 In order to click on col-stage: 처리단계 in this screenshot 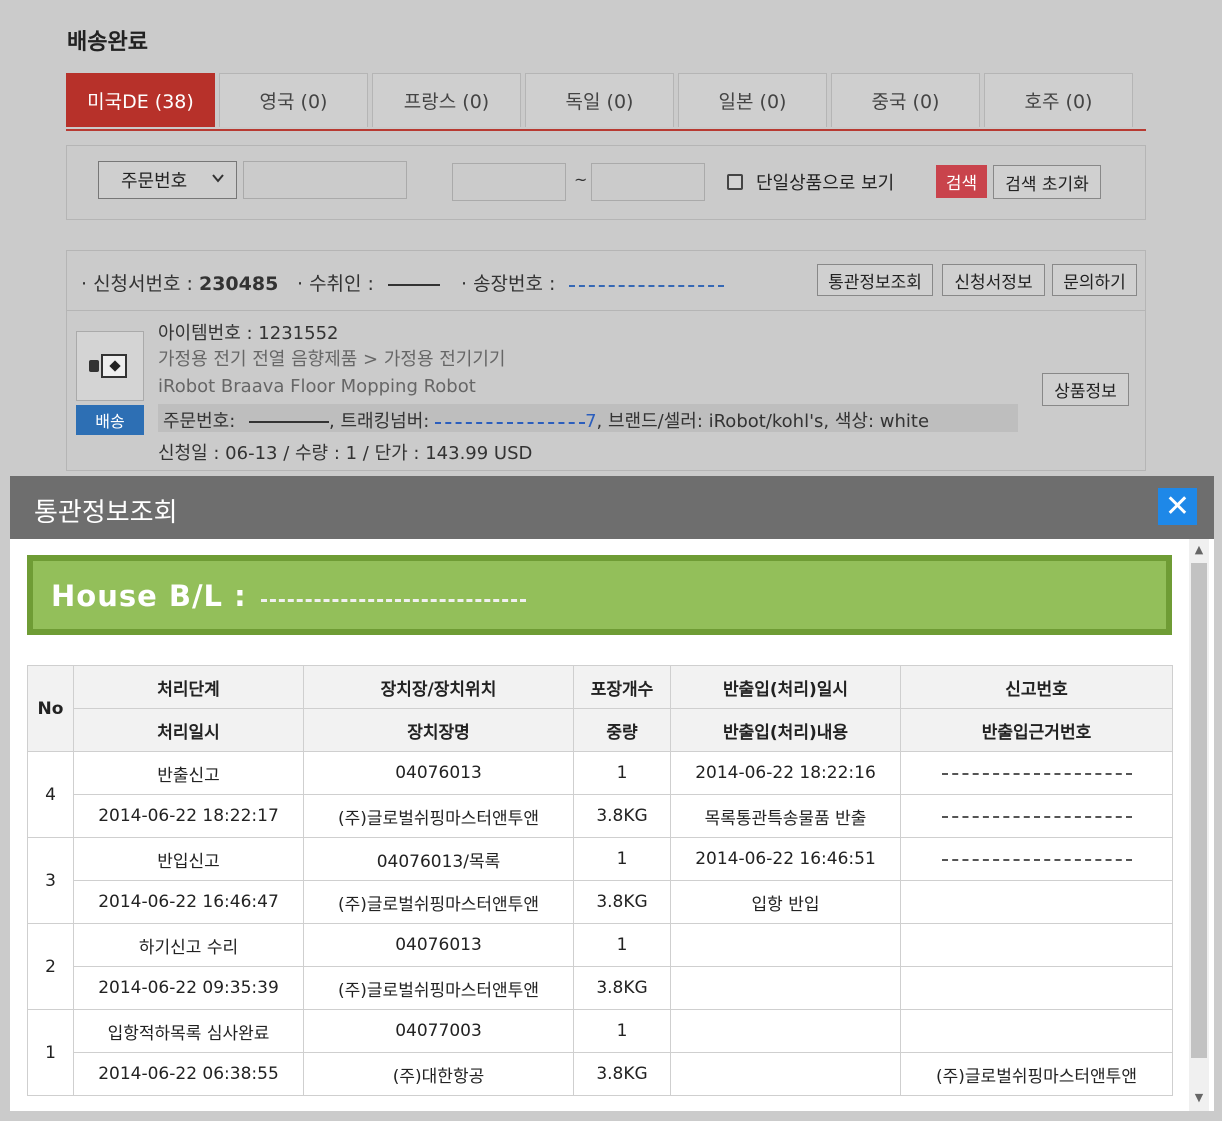, I will do `click(188, 687)`.